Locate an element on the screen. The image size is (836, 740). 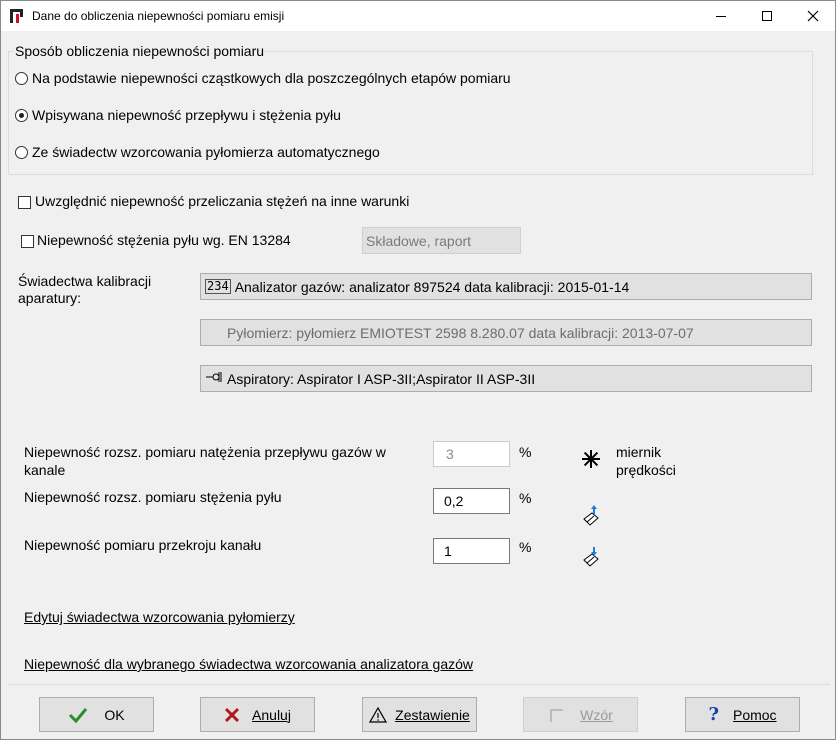
check-icon is located at coordinates (78, 715).